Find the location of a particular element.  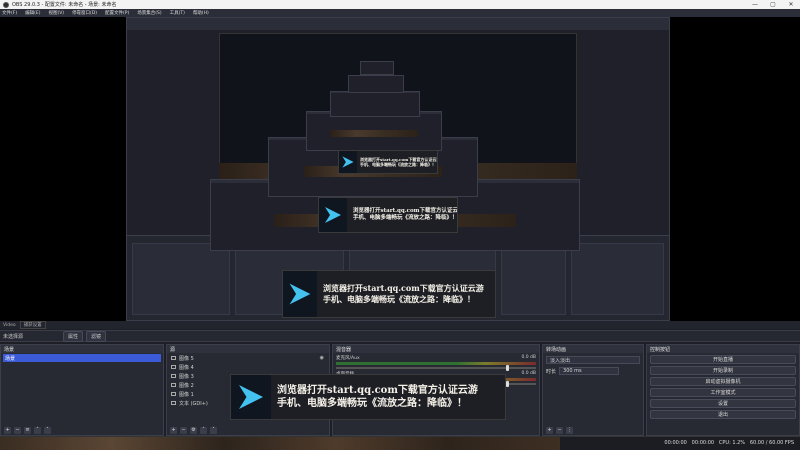

start-streaming-button: 开始直播 is located at coordinates (723, 359).